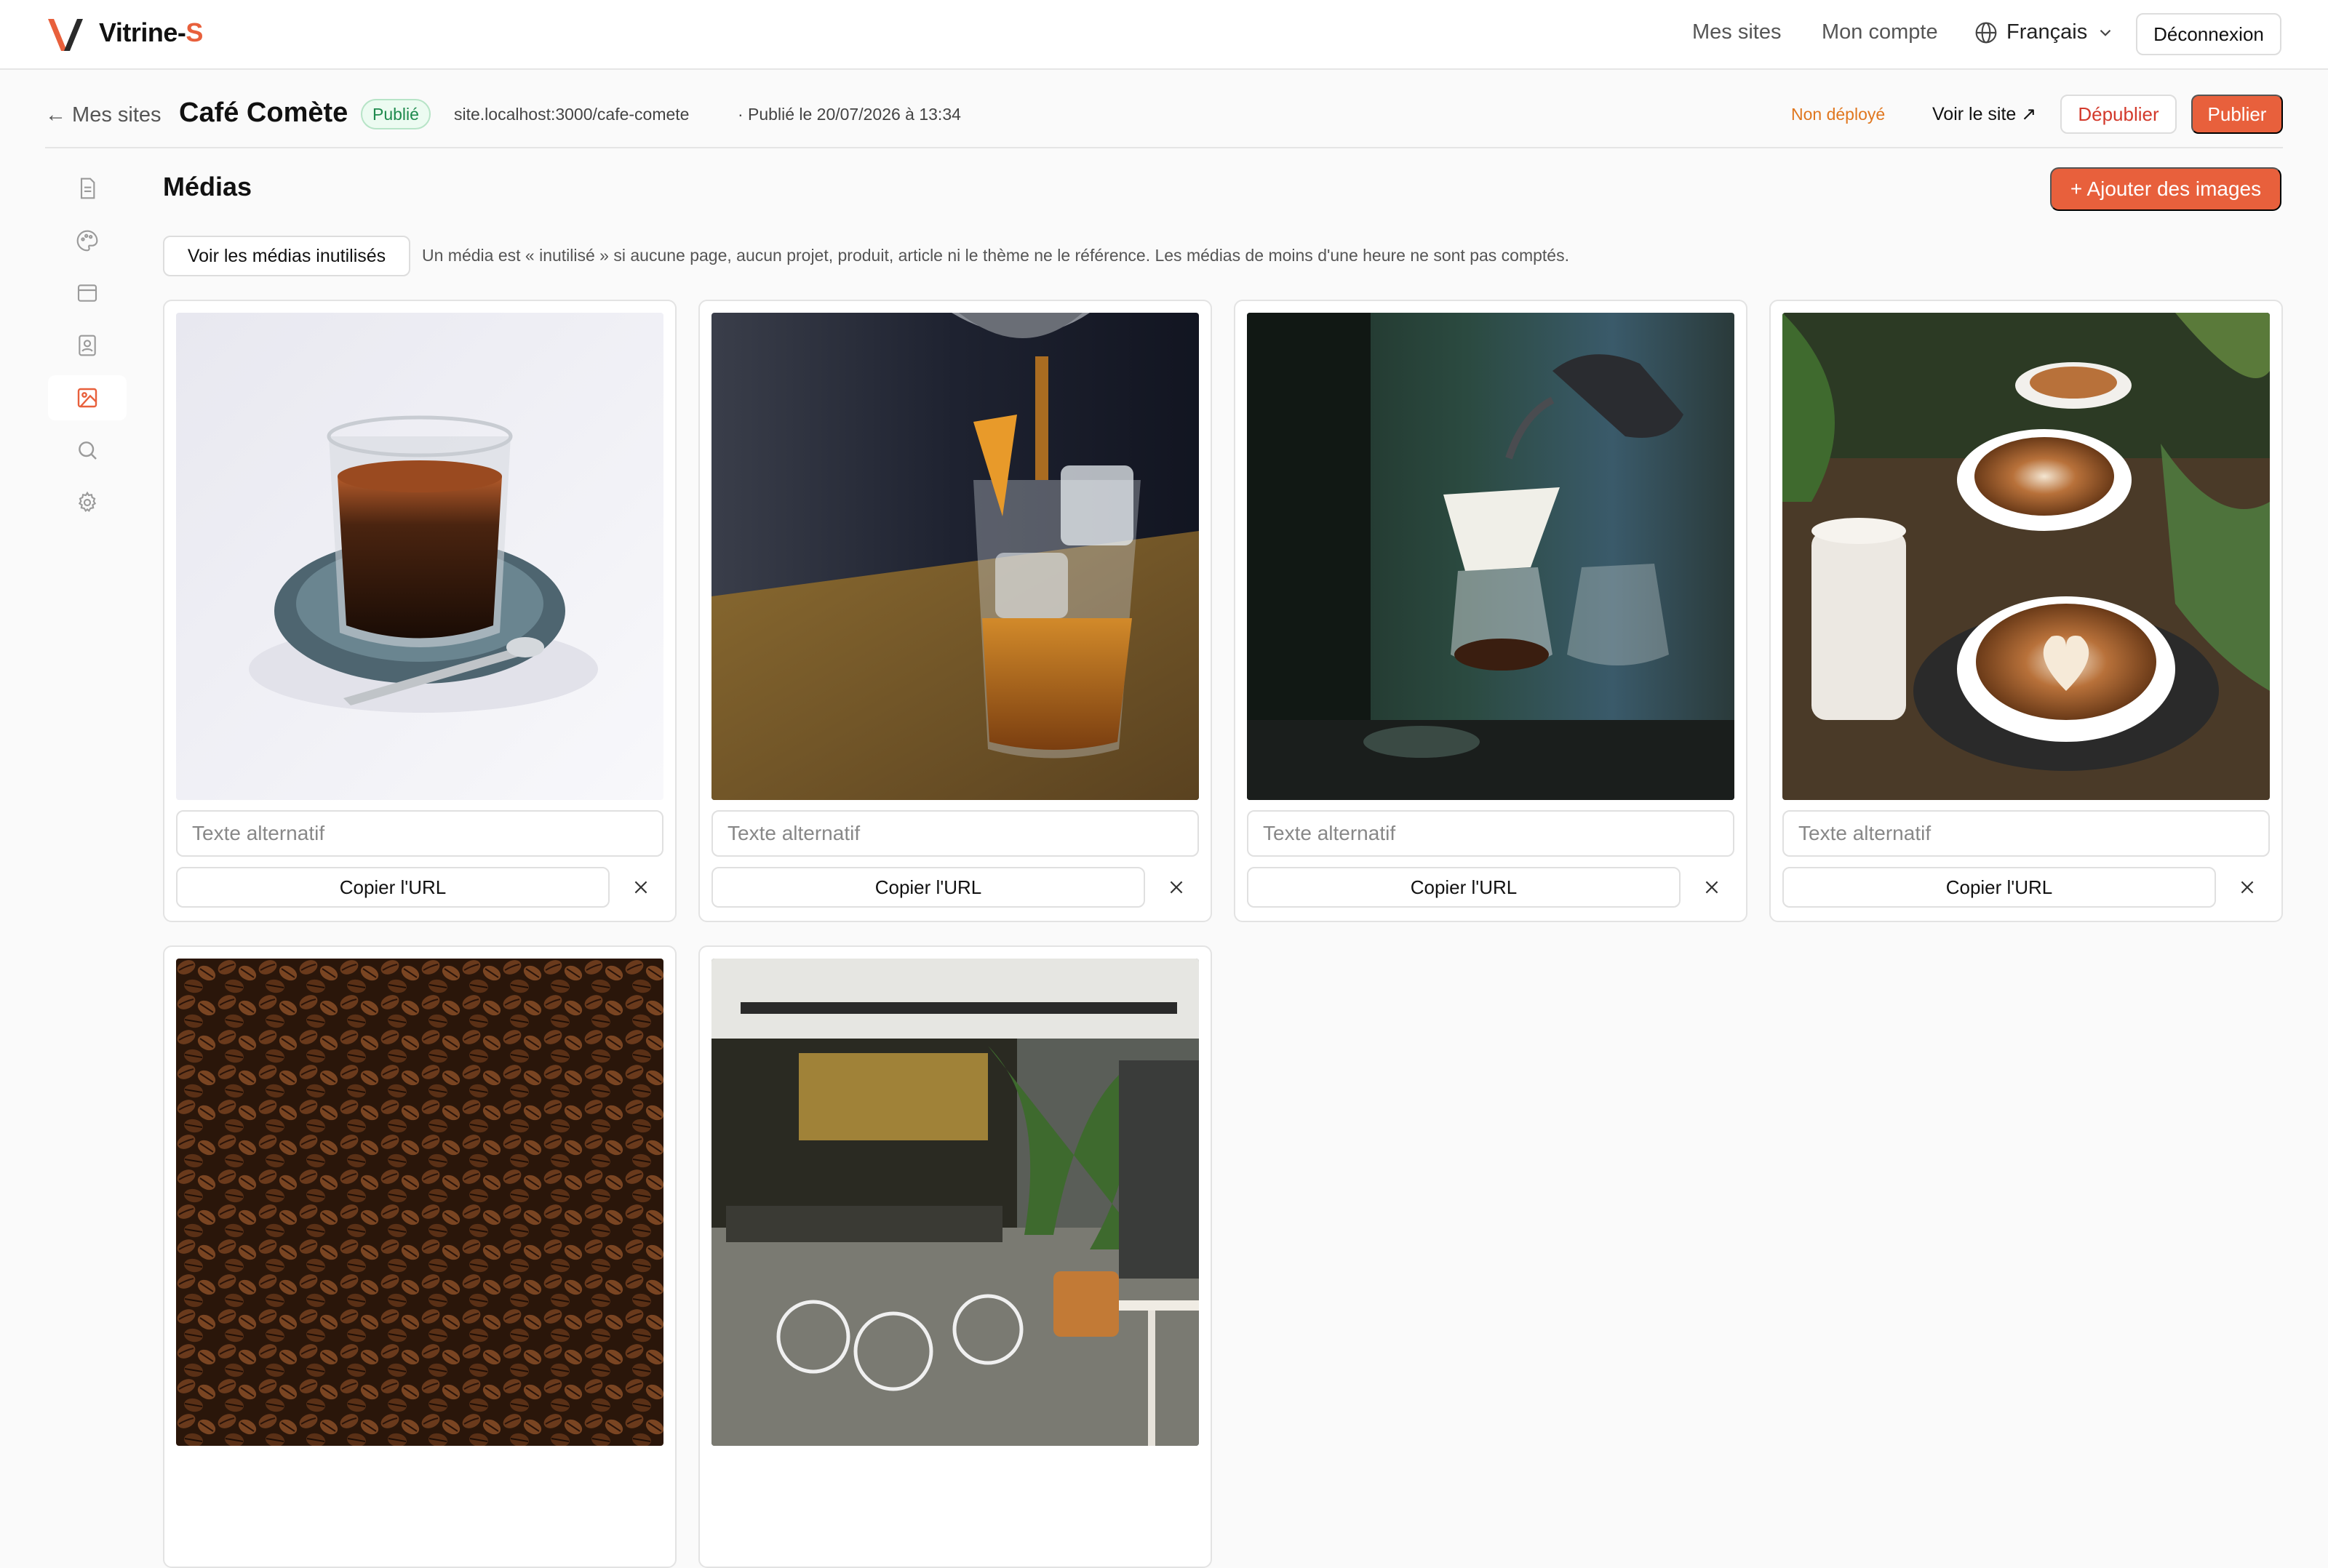 This screenshot has height=1568, width=2328. Describe the element at coordinates (2165, 189) in the screenshot. I see `add-images-button: + Ajouter des images` at that location.